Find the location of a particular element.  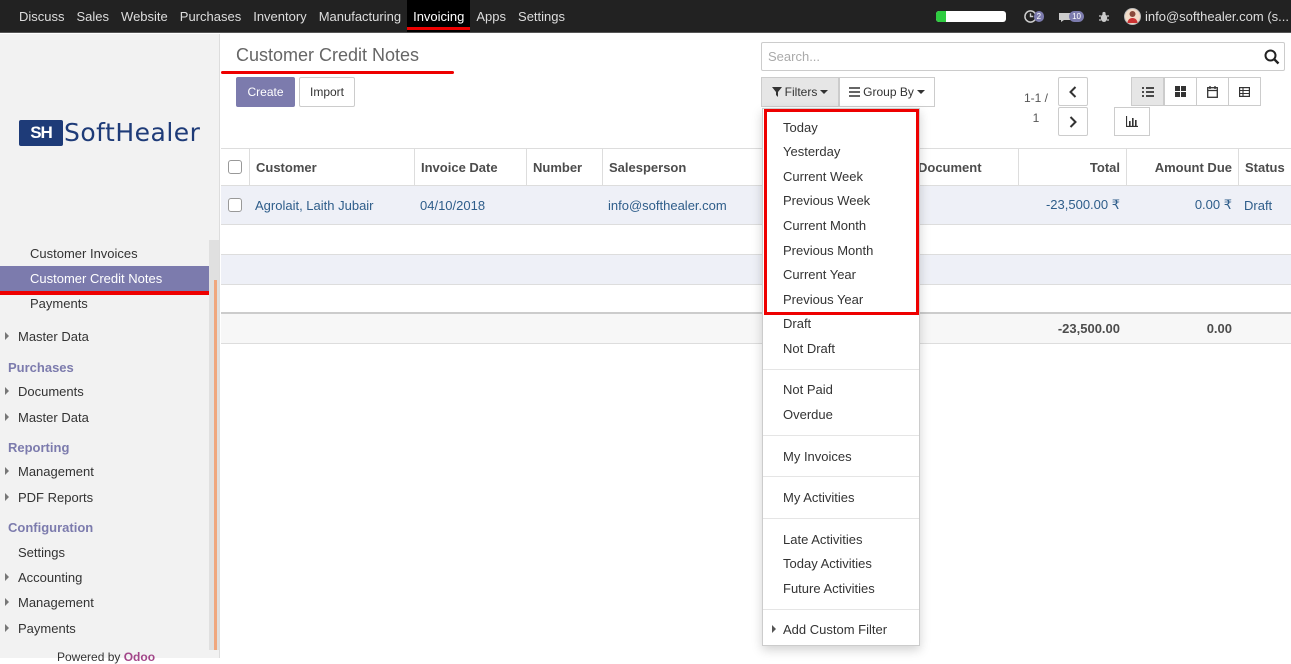

sidebar-item-master-data: Master Data is located at coordinates (104, 336).